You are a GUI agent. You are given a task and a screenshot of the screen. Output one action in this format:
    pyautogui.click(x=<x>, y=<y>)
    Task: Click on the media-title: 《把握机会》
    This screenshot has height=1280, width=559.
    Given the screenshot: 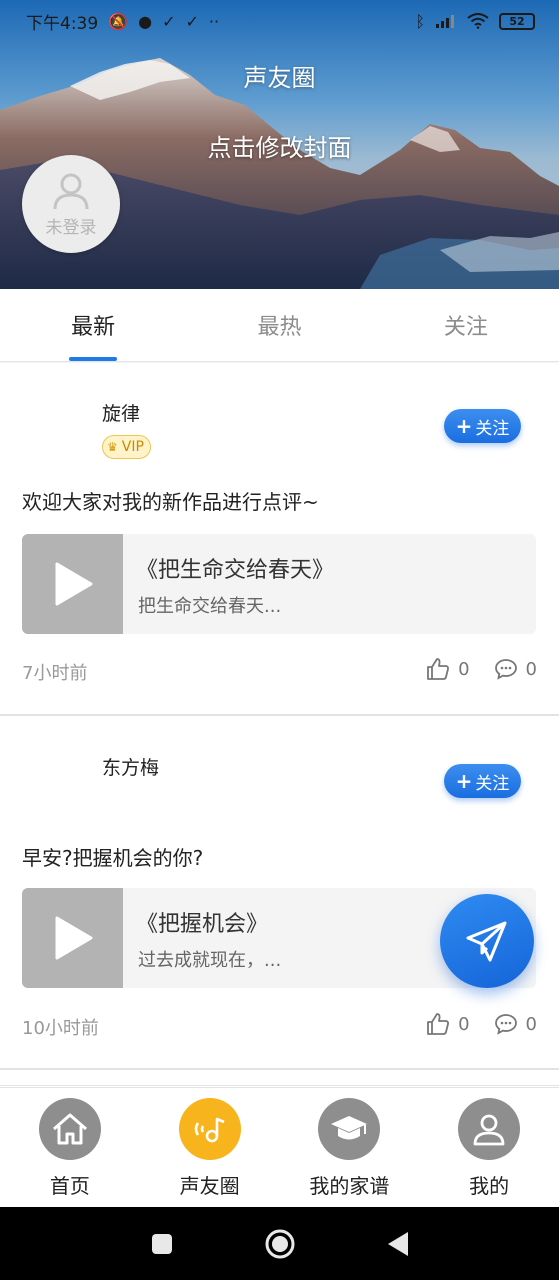 What is the action you would take?
    pyautogui.click(x=202, y=924)
    